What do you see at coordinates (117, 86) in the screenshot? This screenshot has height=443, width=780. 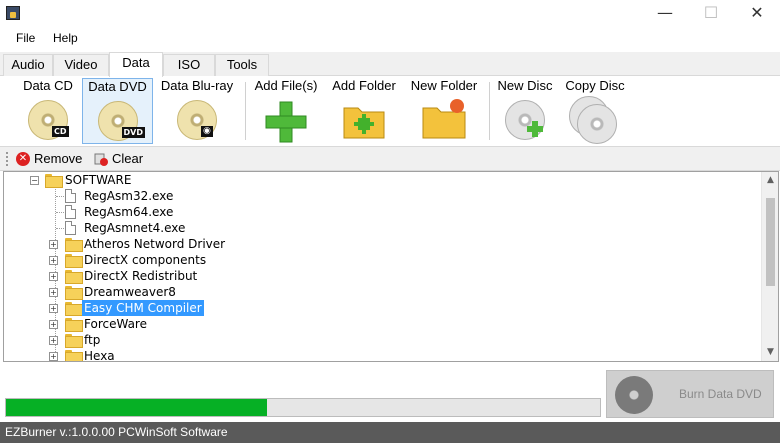 I see `data-dvd-label: Data DVD` at bounding box center [117, 86].